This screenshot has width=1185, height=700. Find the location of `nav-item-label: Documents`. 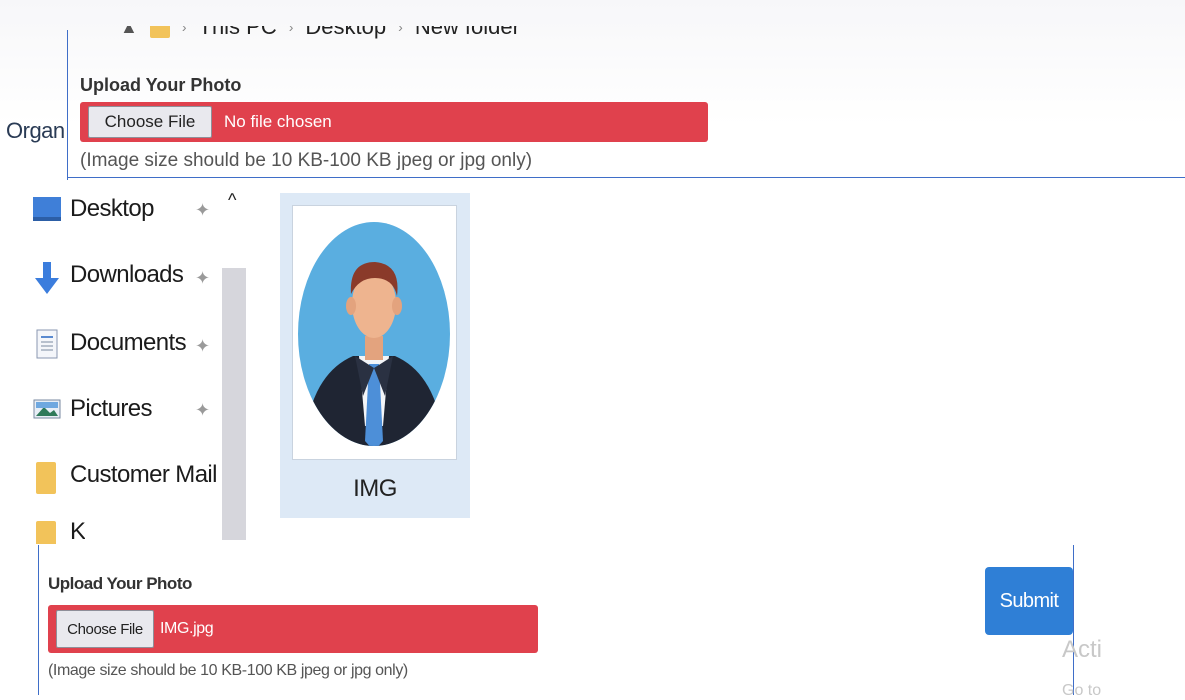

nav-item-label: Documents is located at coordinates (128, 342).